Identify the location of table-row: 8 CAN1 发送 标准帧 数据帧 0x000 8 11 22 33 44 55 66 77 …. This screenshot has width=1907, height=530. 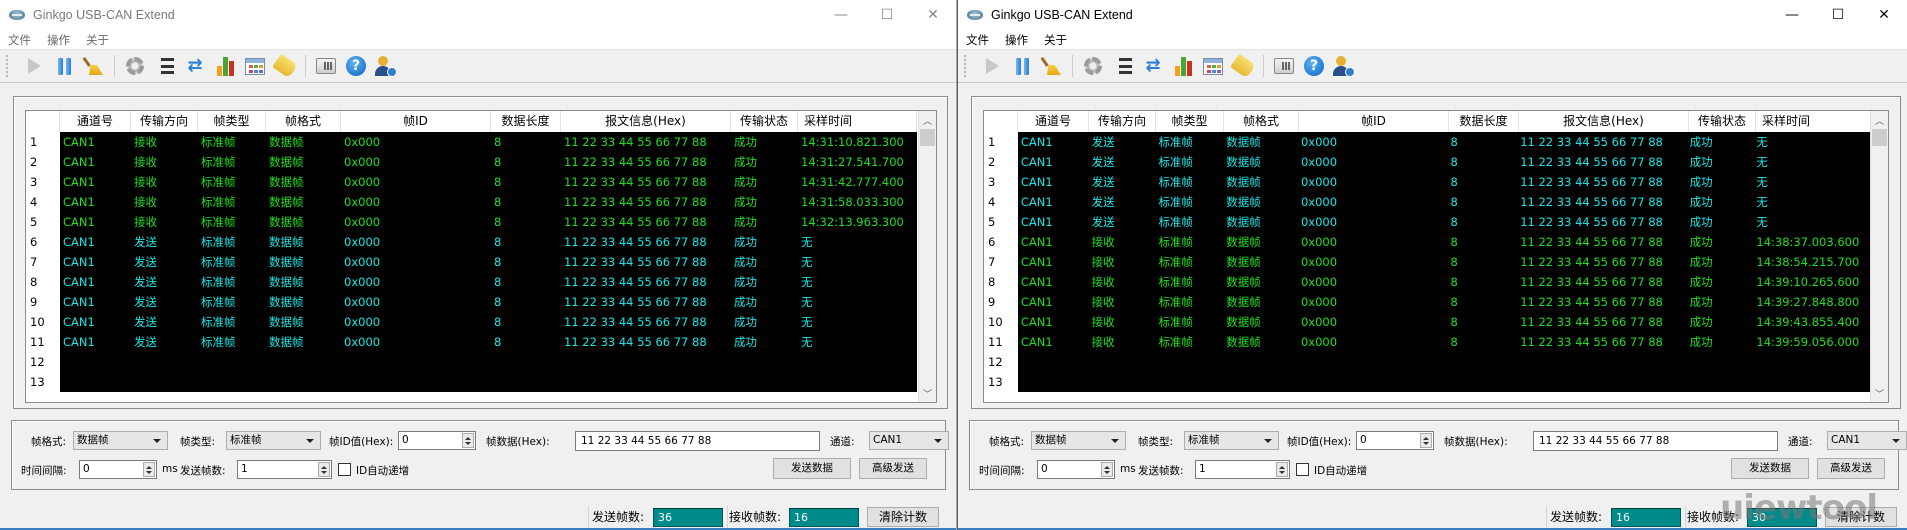
(472, 282).